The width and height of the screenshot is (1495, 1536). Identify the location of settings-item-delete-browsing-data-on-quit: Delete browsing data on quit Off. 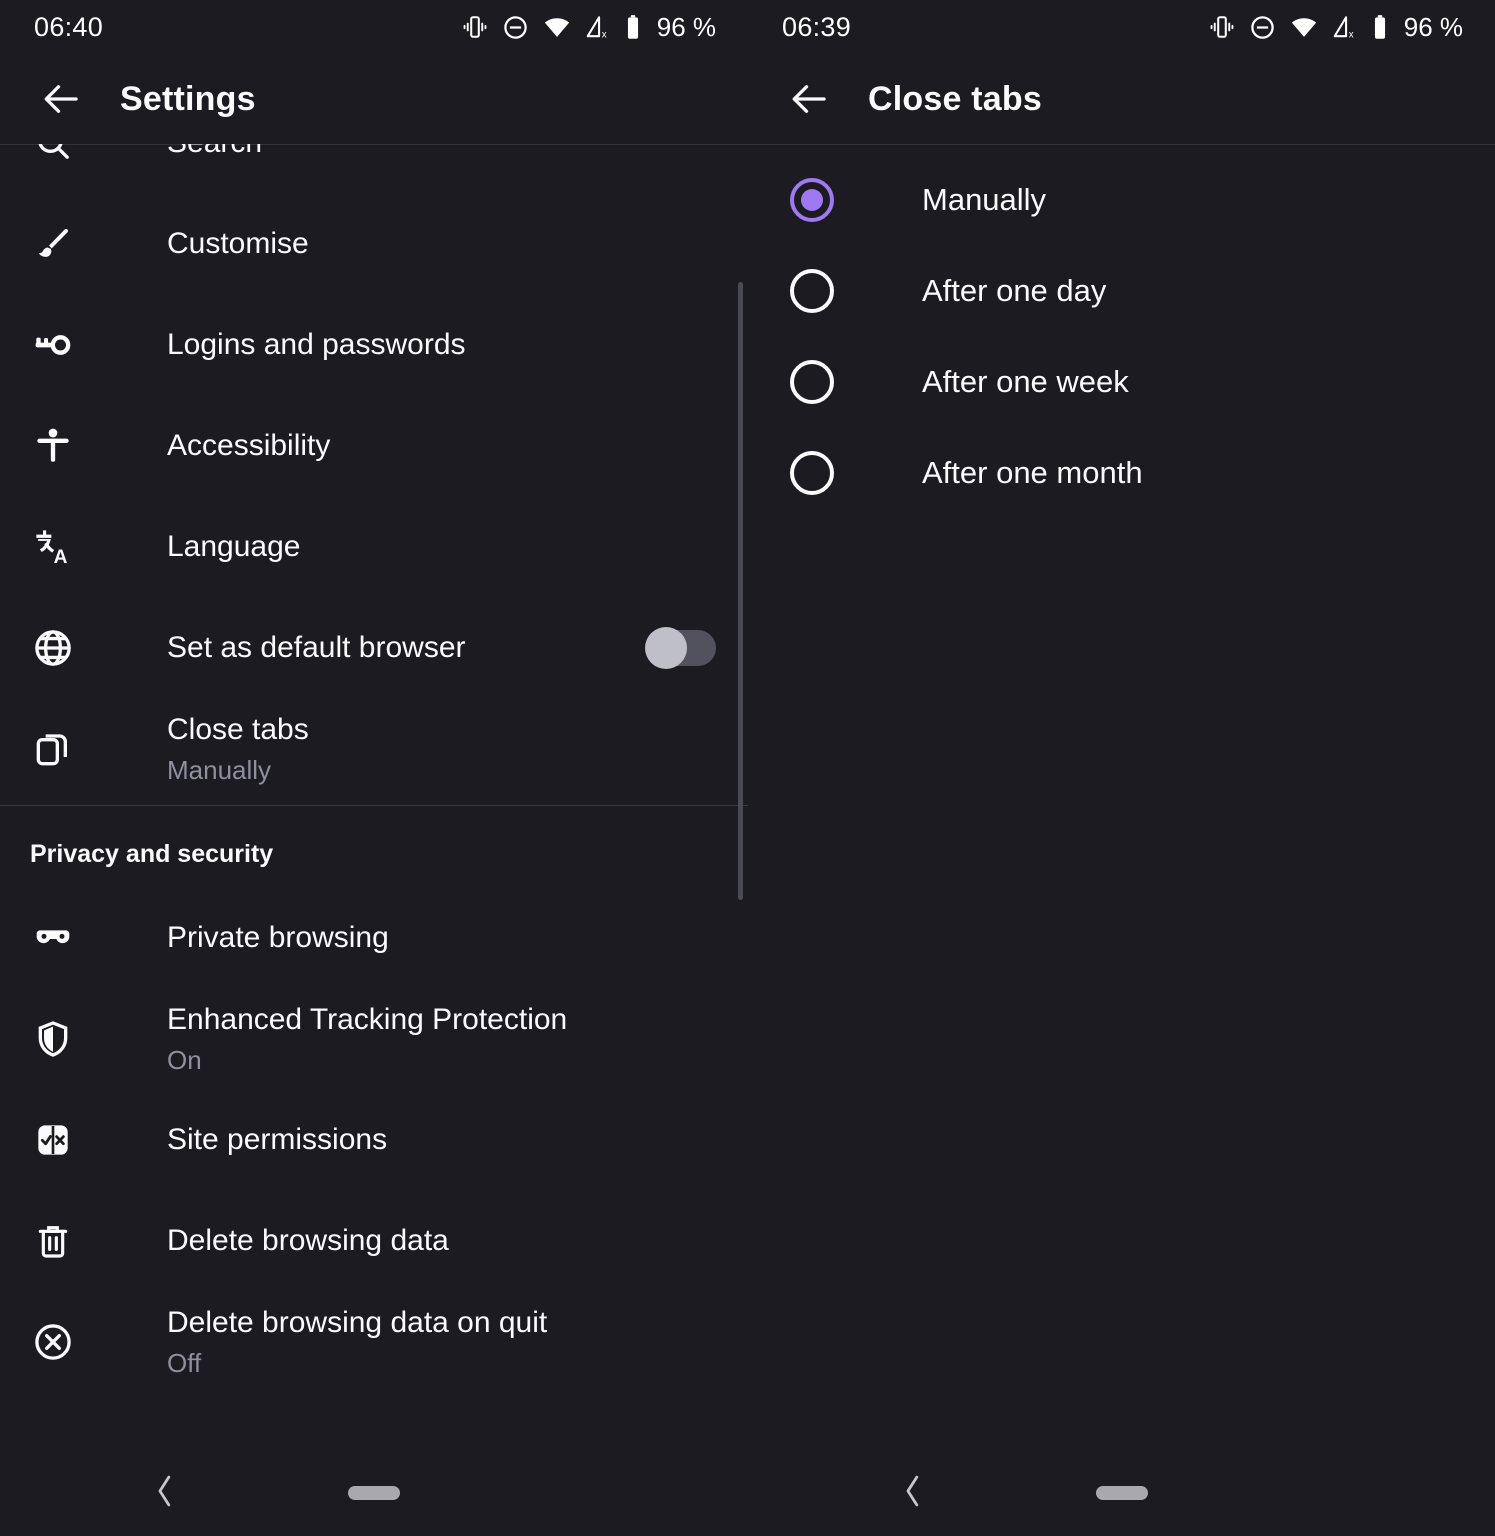
(374, 1341).